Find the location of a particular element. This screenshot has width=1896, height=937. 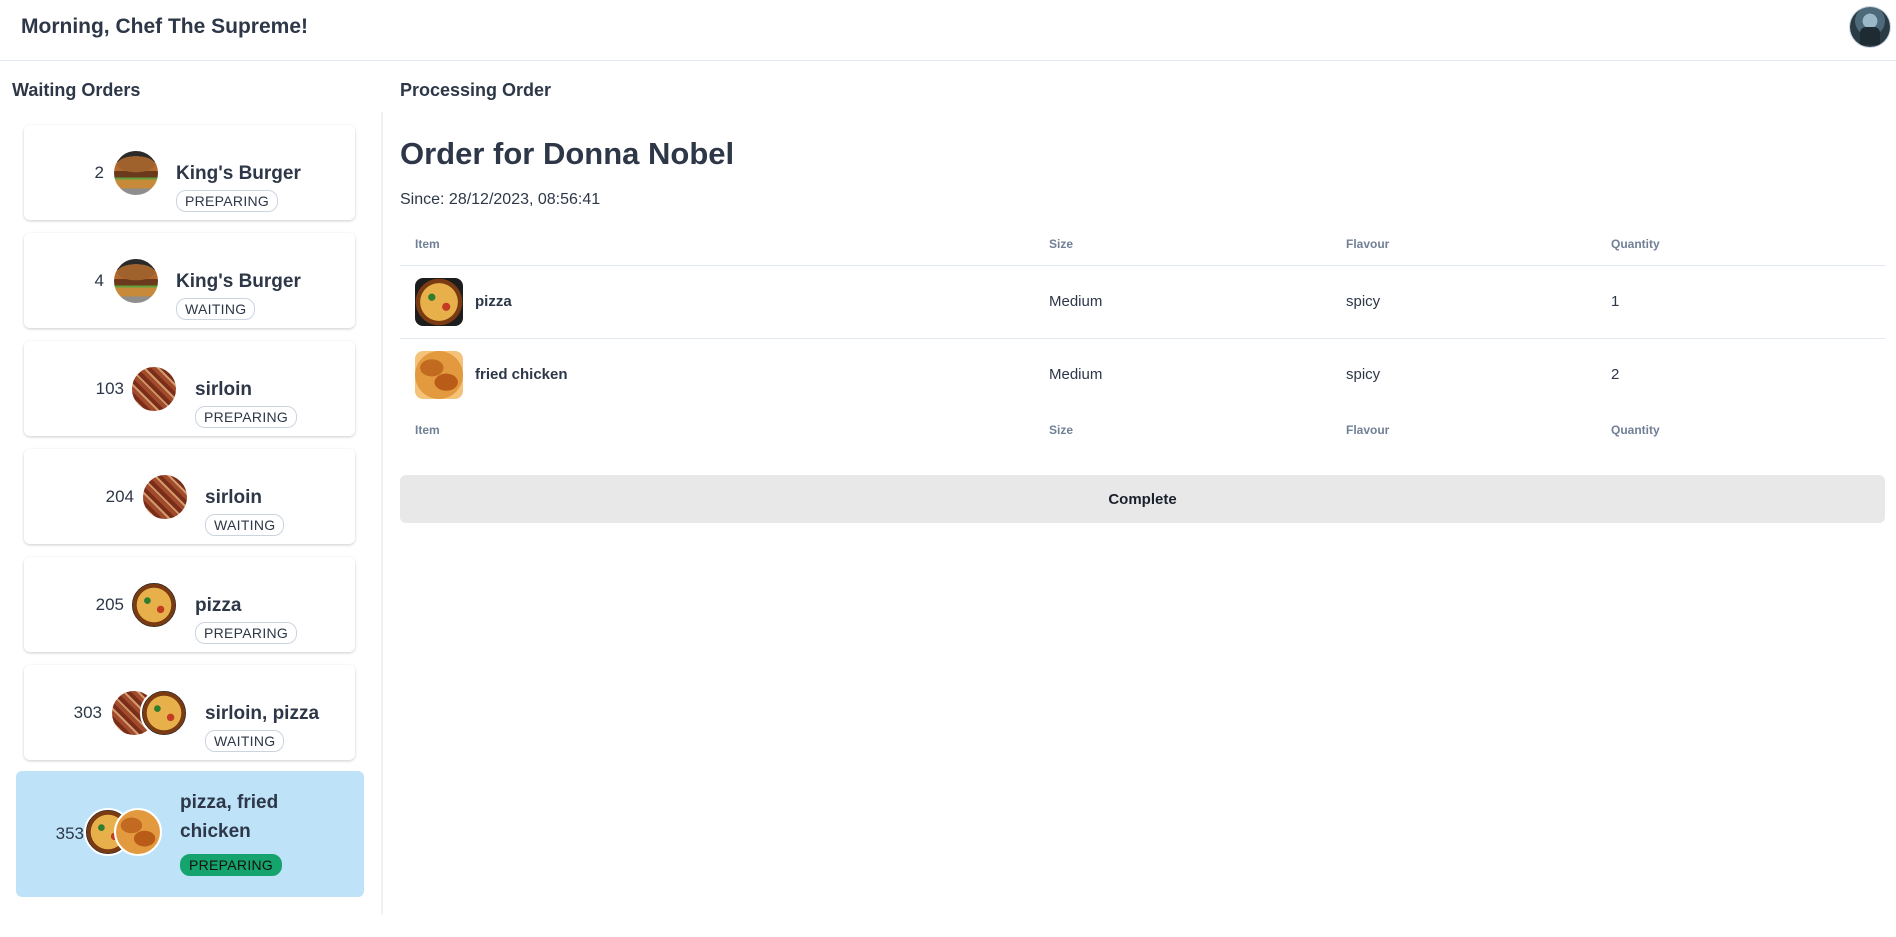

order-number: 205 is located at coordinates (109, 604).